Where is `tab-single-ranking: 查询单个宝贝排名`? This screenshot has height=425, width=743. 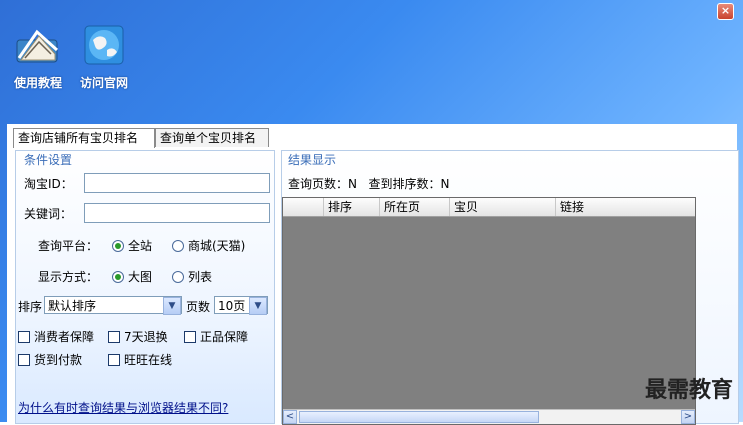
tab-single-ranking: 查询单个宝贝排名 is located at coordinates (212, 137).